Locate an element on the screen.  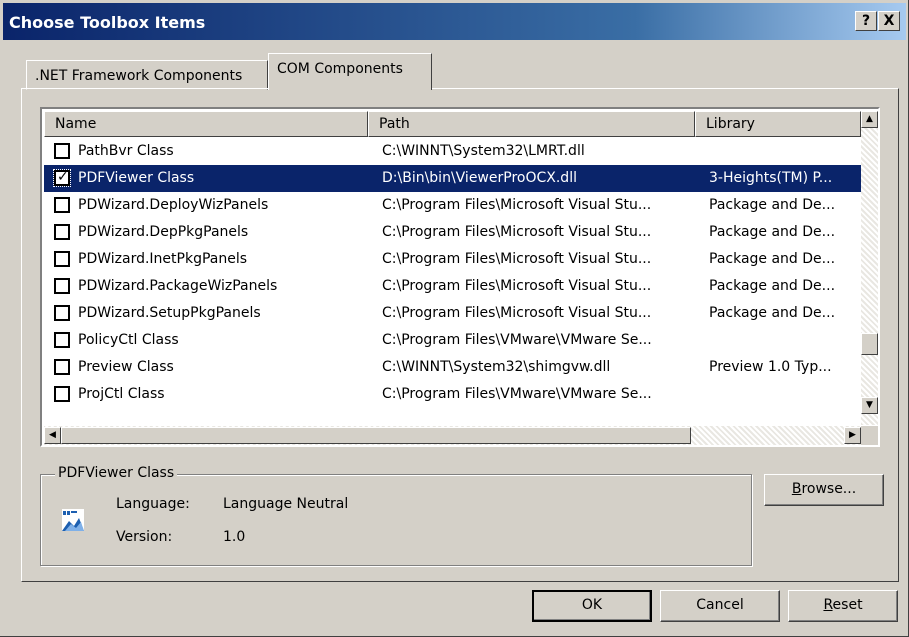
scroll-up-arrow-icon: ▲ is located at coordinates (869, 119).